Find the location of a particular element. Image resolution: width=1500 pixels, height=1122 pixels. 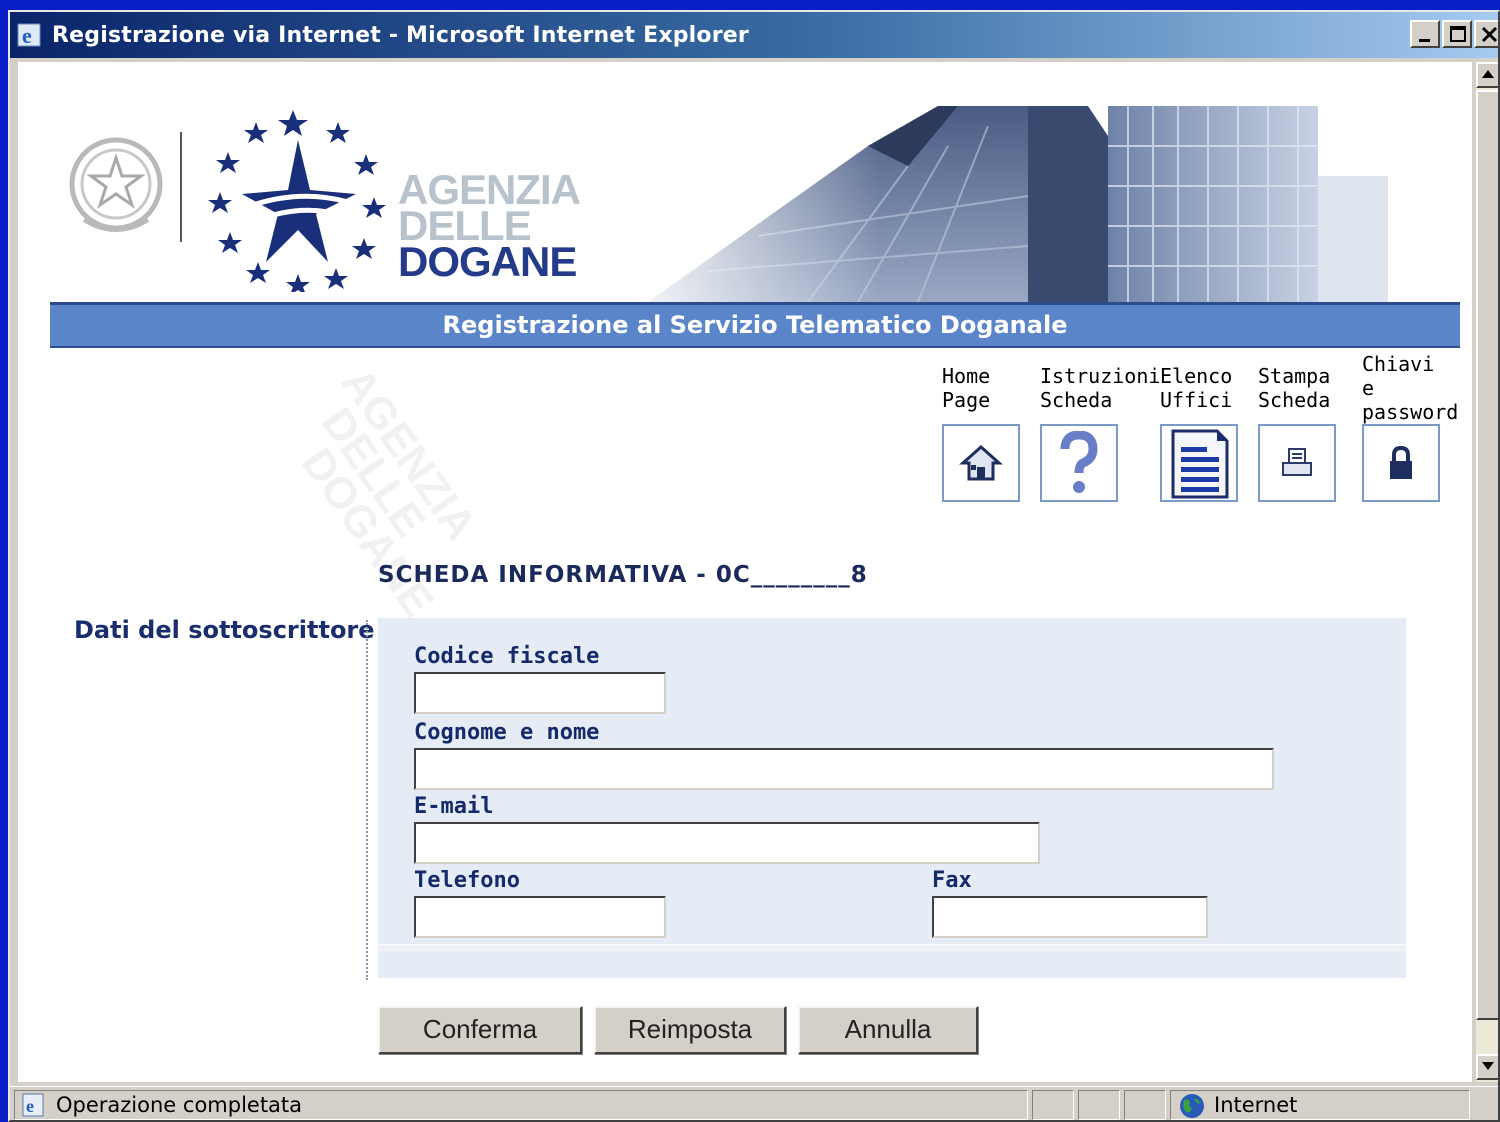

maximize-icon is located at coordinates (1458, 34).